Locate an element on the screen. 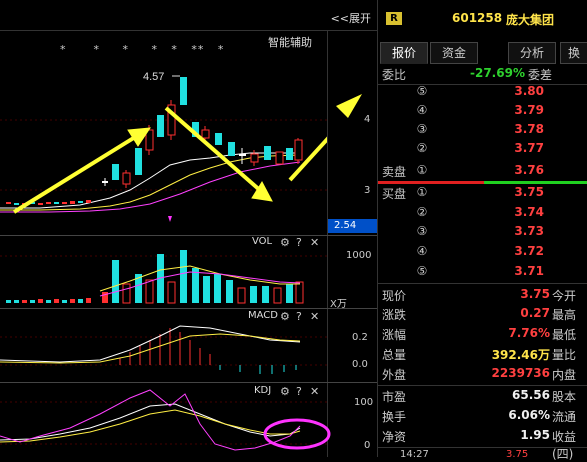  buy-row-3: ③ 3.73 is located at coordinates (480, 231).